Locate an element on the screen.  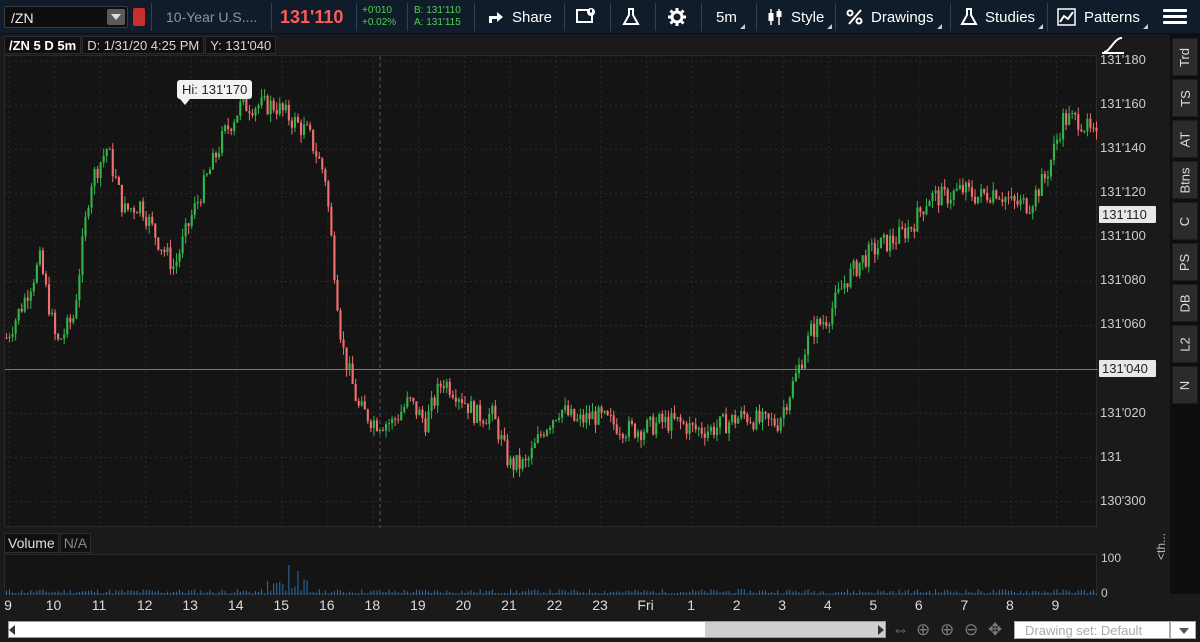
pan-icon: ✥ is located at coordinates (995, 630).